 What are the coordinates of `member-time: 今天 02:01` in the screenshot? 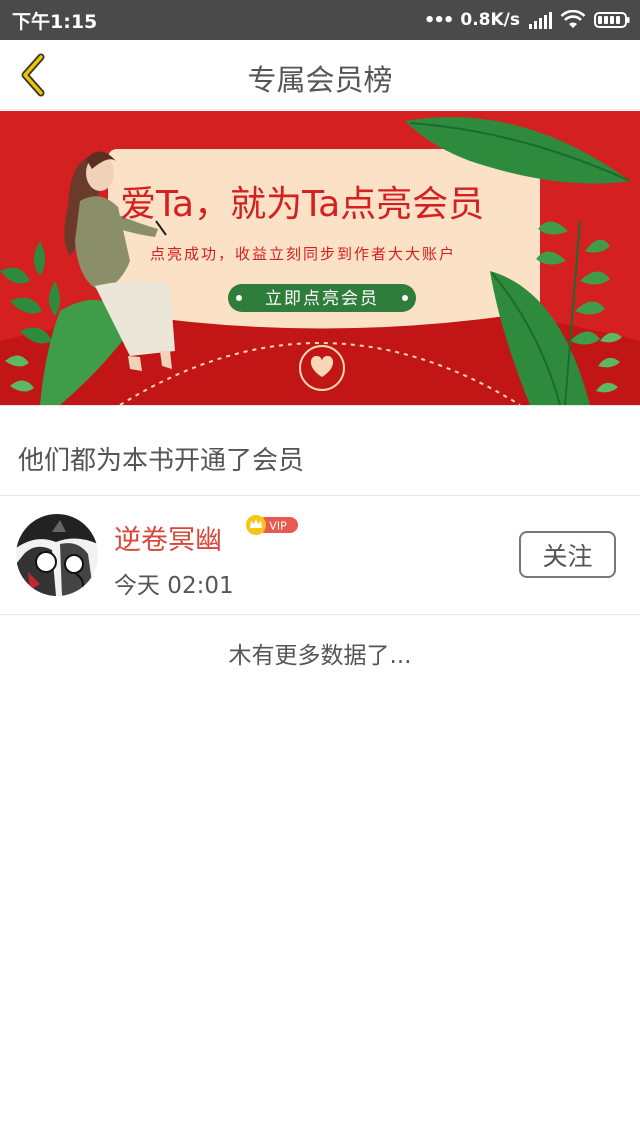 It's located at (174, 586).